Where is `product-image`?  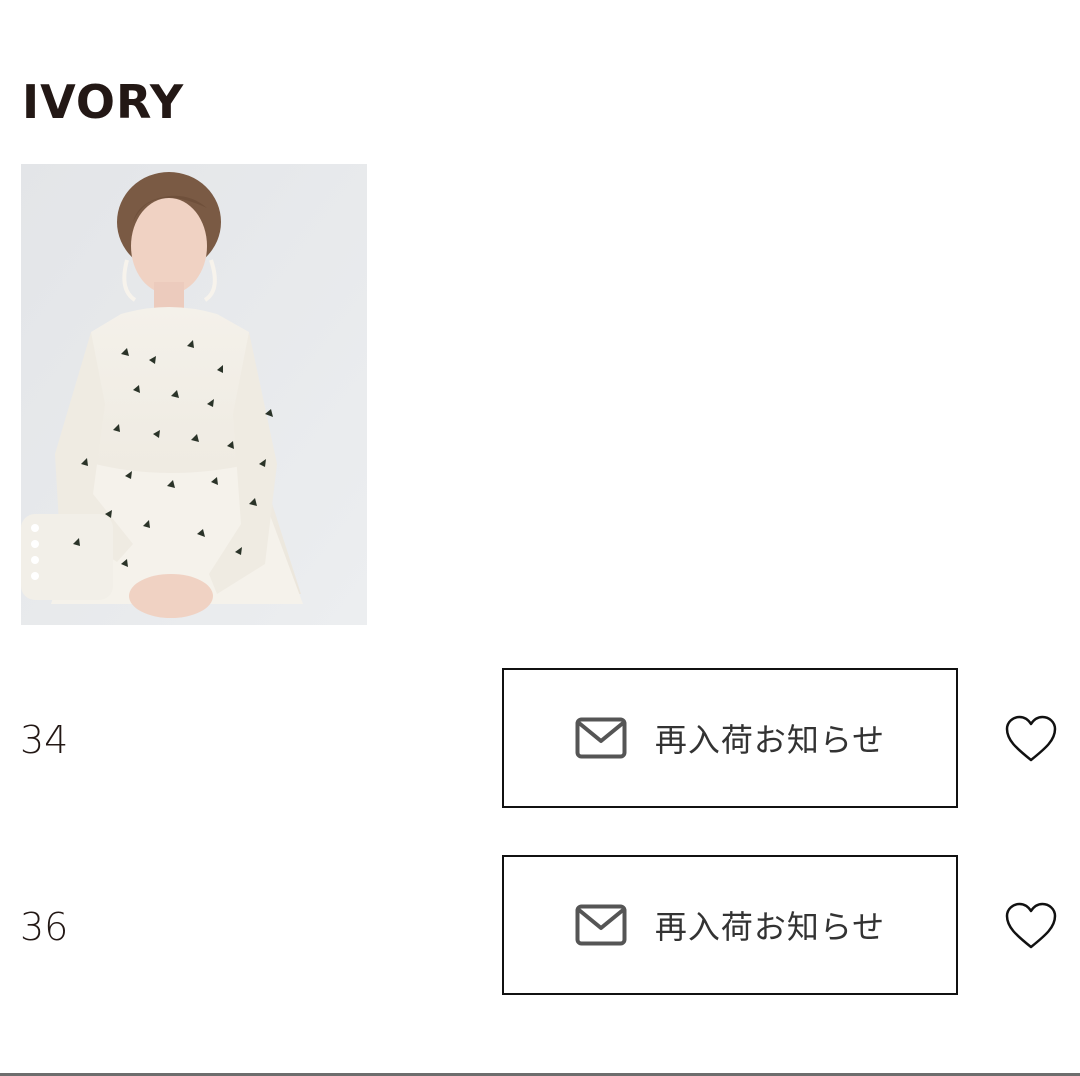
product-image is located at coordinates (194, 394).